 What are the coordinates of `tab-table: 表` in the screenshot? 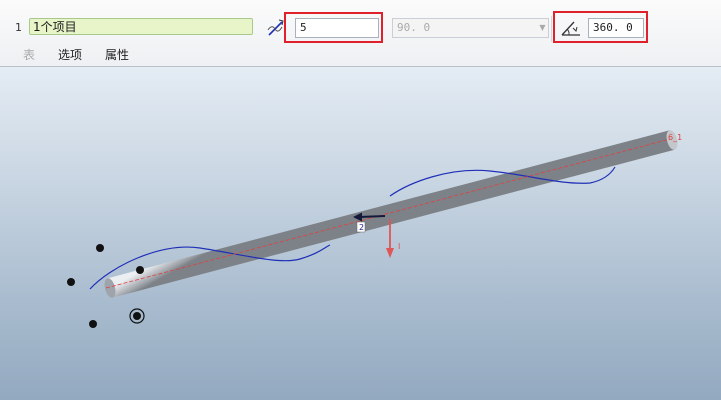 It's located at (29, 55).